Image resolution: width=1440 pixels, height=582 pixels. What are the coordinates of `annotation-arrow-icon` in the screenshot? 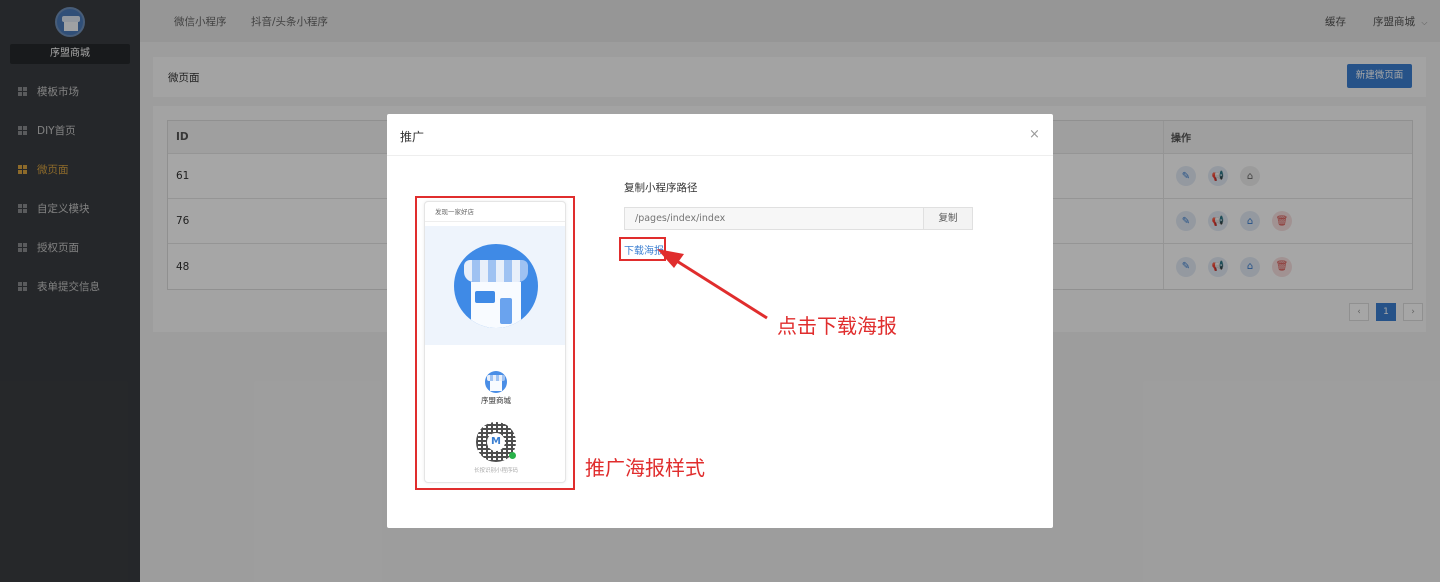 It's located at (712, 284).